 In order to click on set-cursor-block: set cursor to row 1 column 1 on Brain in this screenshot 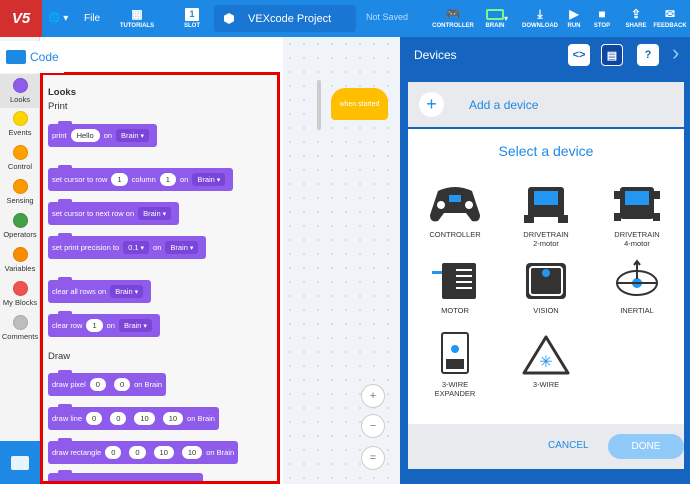, I will do `click(141, 178)`.